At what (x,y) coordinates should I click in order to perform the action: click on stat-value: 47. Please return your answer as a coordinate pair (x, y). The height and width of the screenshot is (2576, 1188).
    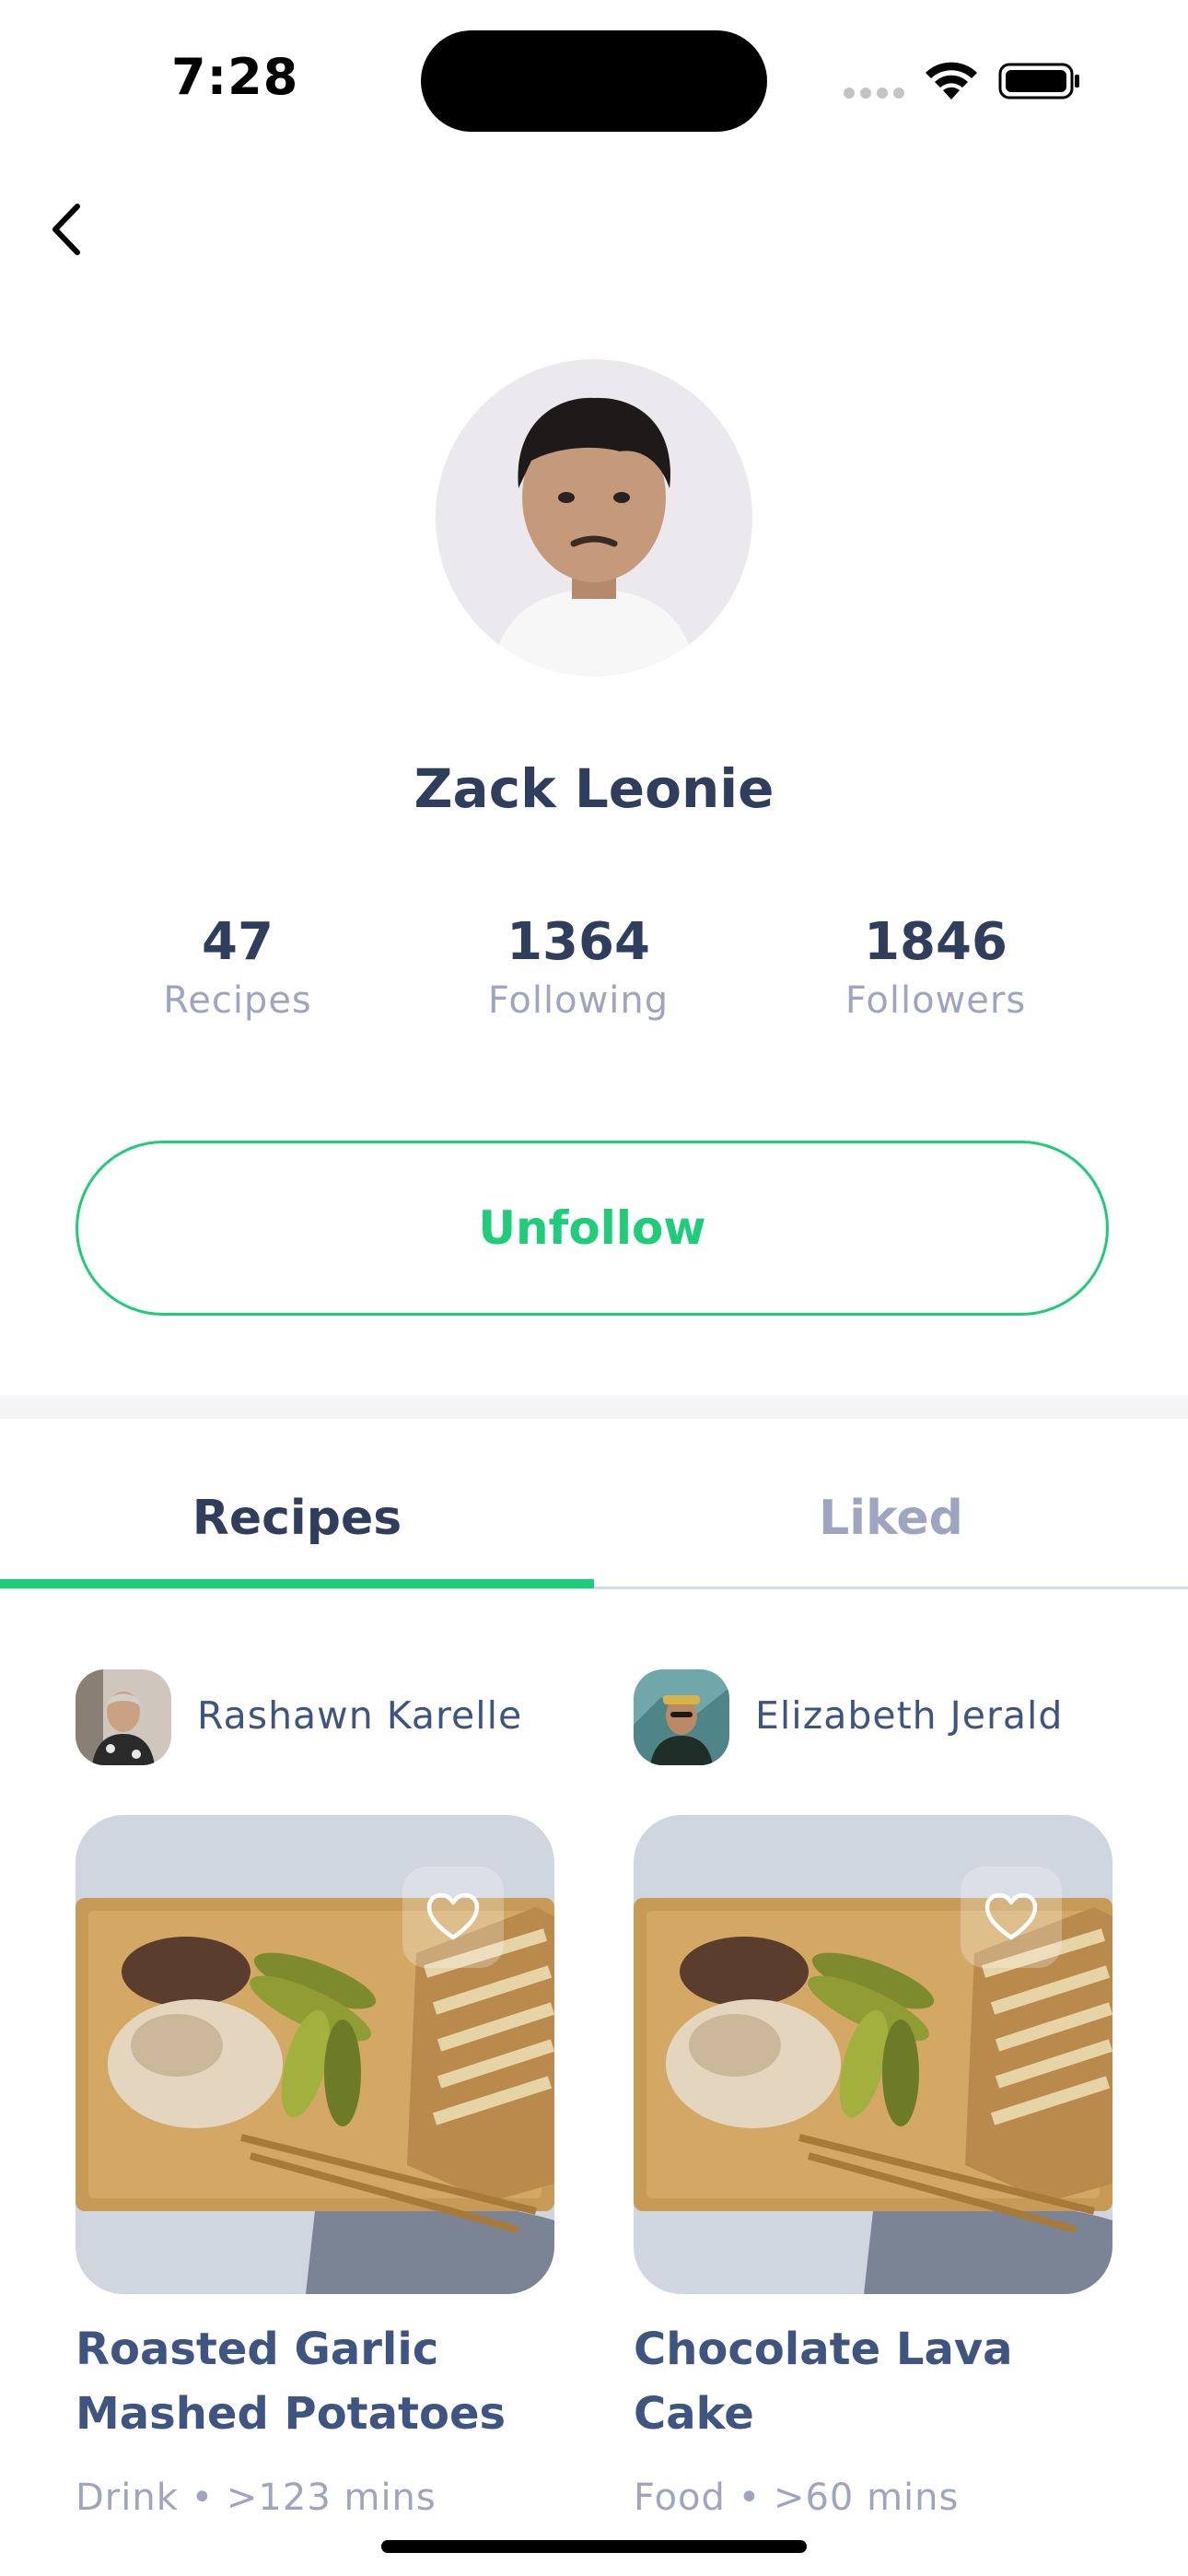
    Looking at the image, I should click on (238, 942).